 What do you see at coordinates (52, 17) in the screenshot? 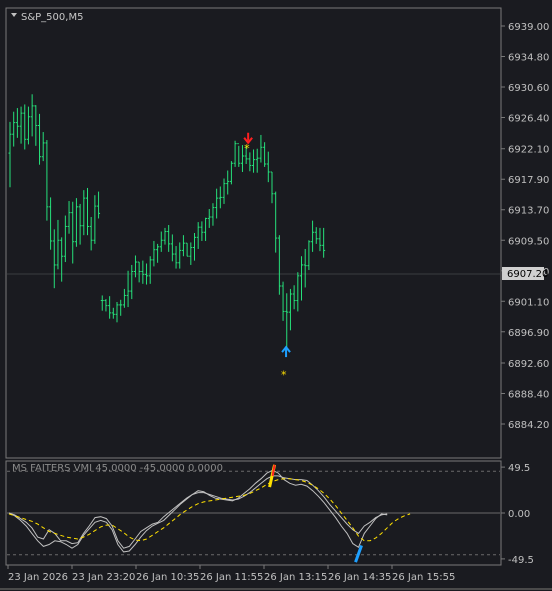
I see `main-title: S&P_500,M5` at bounding box center [52, 17].